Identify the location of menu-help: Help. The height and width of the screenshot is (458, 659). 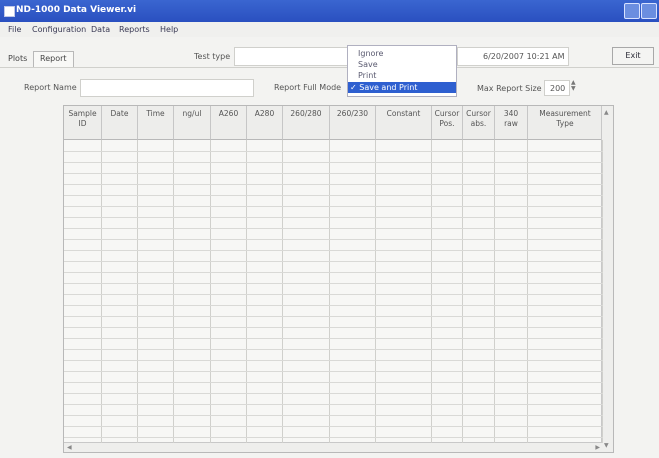
(169, 29).